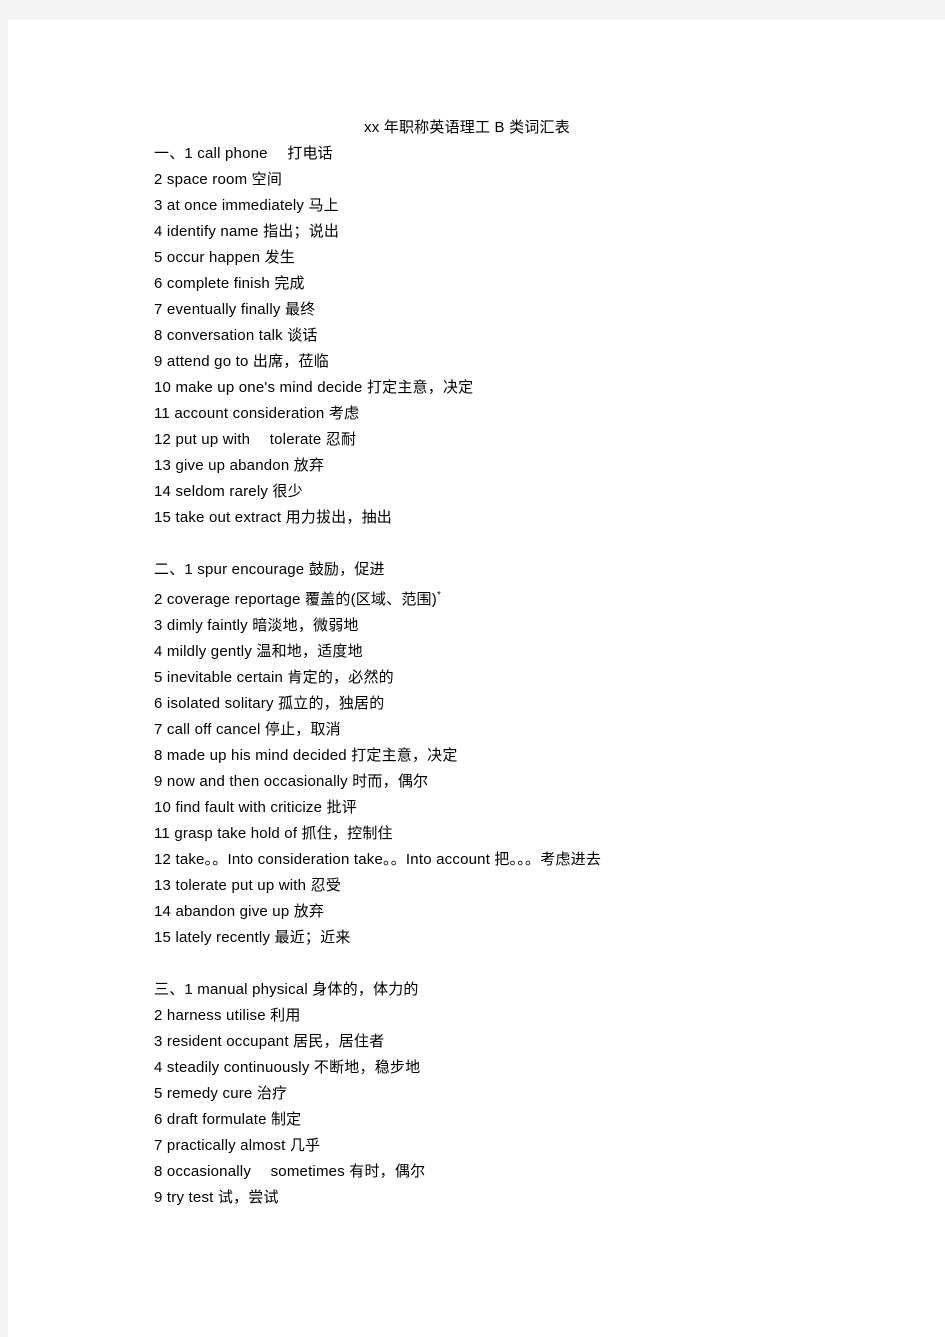  What do you see at coordinates (257, 413) in the screenshot?
I see `list-item: 11 account consideration 考虑` at bounding box center [257, 413].